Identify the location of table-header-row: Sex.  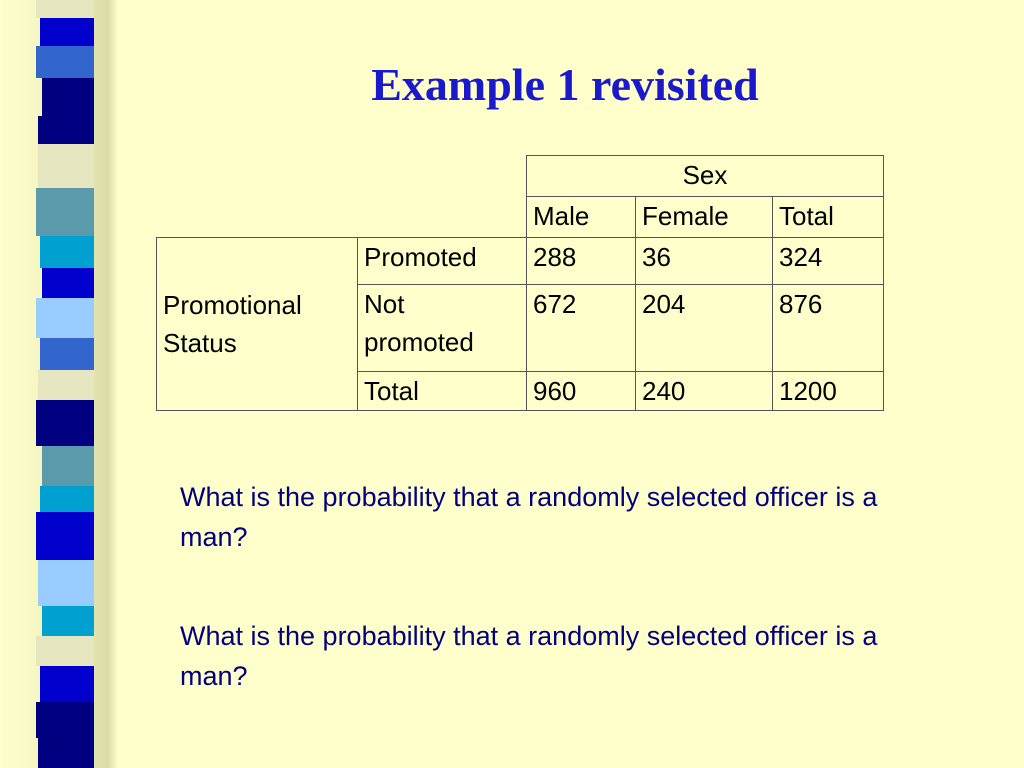
(520, 176).